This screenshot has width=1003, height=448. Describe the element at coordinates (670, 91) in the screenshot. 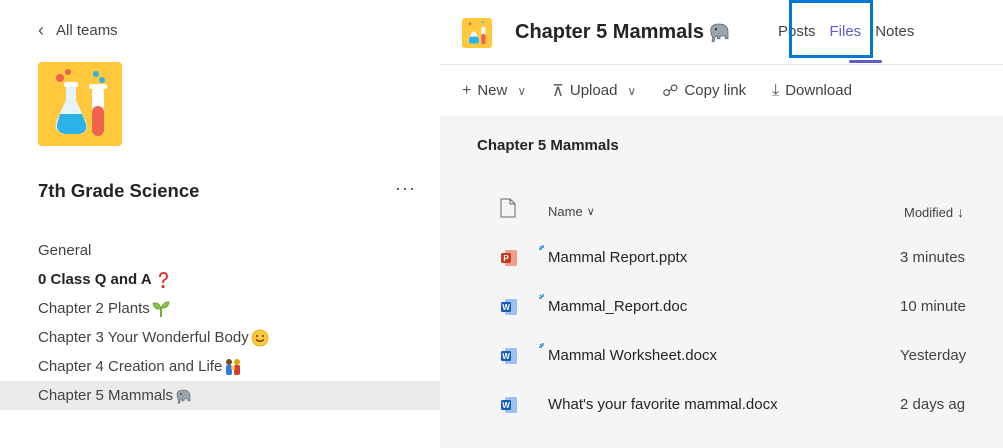

I see `link-icon: ☍` at that location.